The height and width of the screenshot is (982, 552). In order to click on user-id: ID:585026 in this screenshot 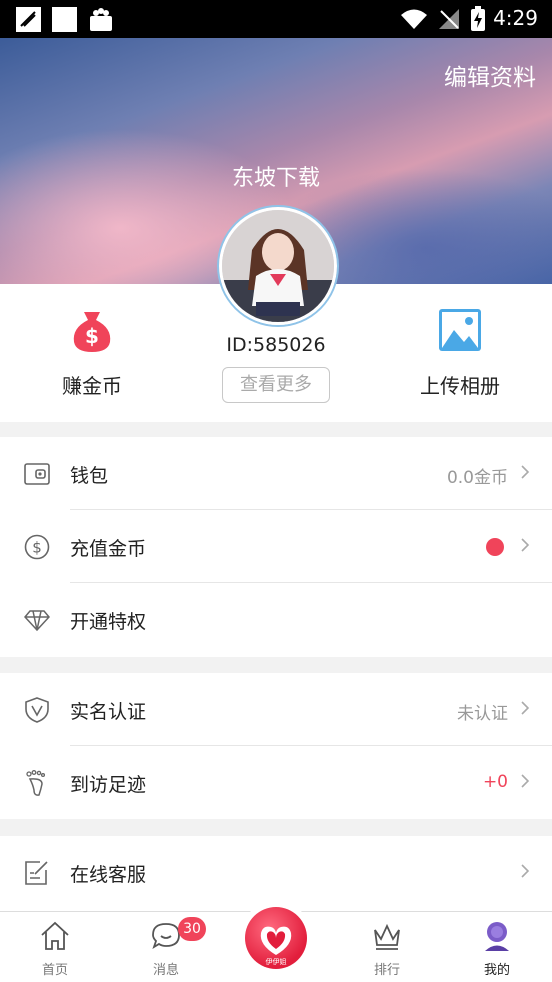, I will do `click(276, 345)`.